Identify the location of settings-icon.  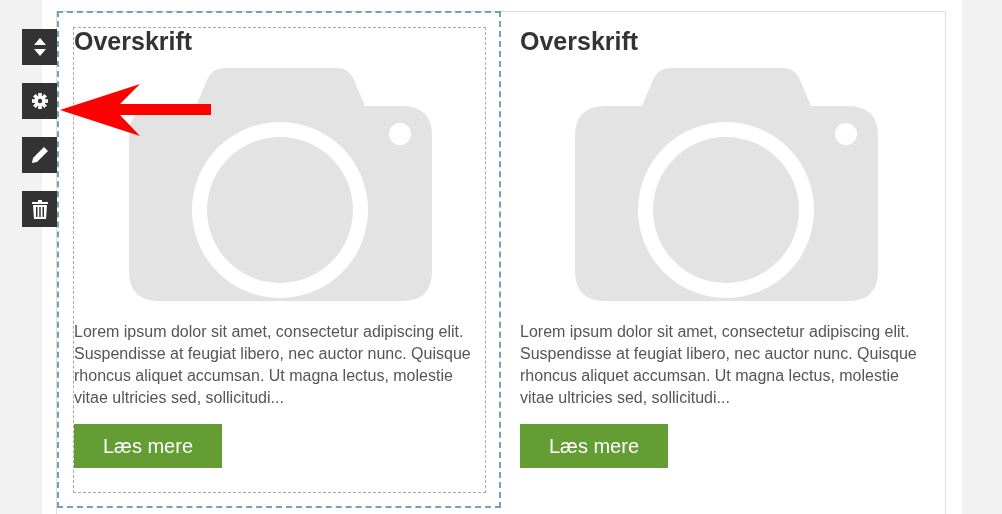
(39, 101).